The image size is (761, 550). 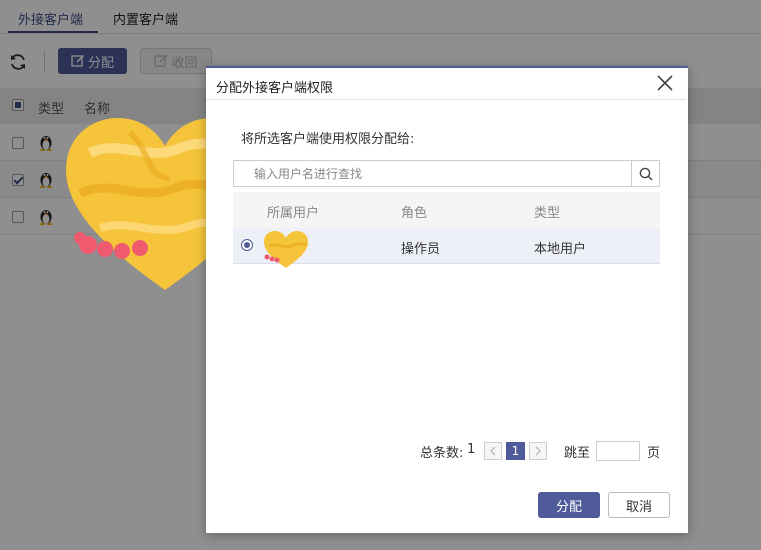 I want to click on current-page: 1, so click(x=515, y=451).